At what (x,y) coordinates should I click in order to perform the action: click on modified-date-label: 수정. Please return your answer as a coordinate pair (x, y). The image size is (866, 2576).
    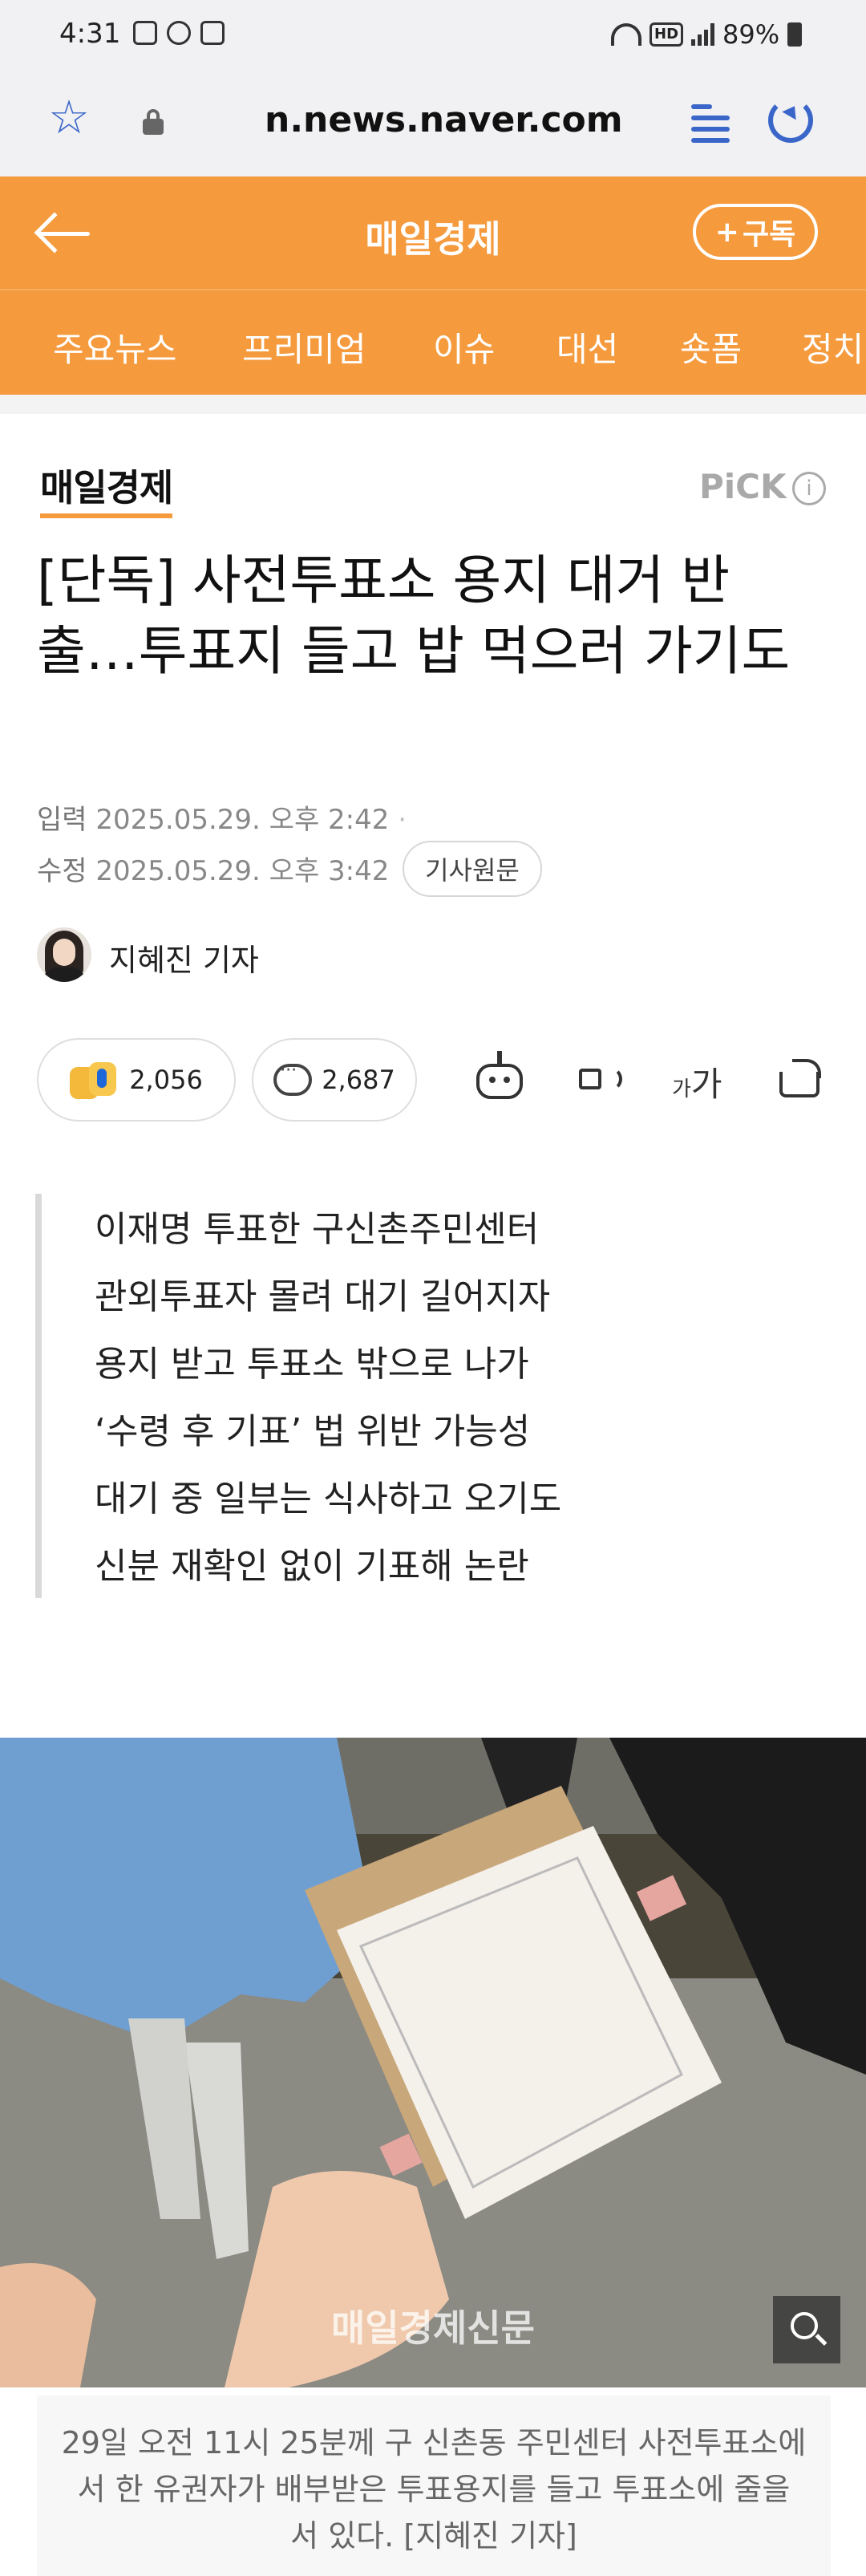
    Looking at the image, I should click on (62, 871).